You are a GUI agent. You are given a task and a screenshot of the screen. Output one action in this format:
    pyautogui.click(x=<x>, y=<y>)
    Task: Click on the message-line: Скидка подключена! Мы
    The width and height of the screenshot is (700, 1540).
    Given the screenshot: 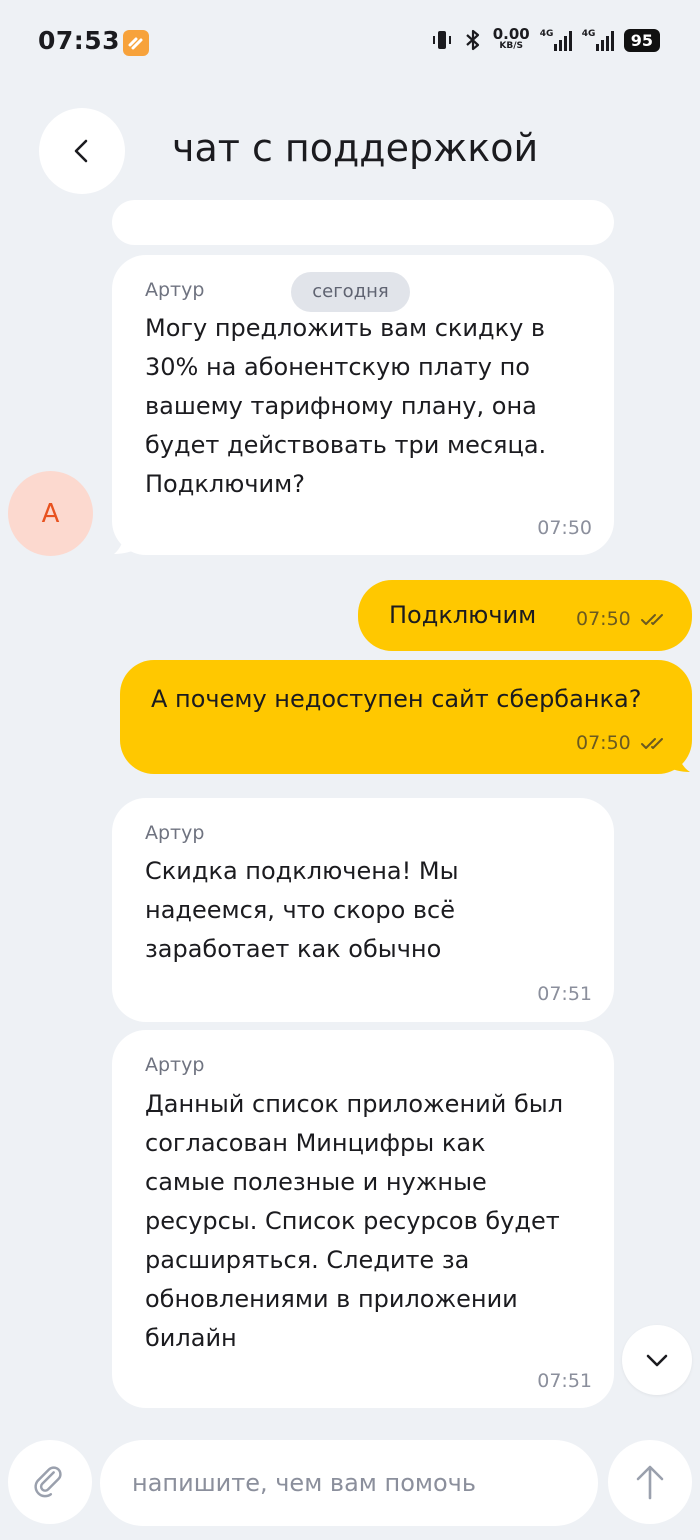 What is the action you would take?
    pyautogui.click(x=302, y=871)
    